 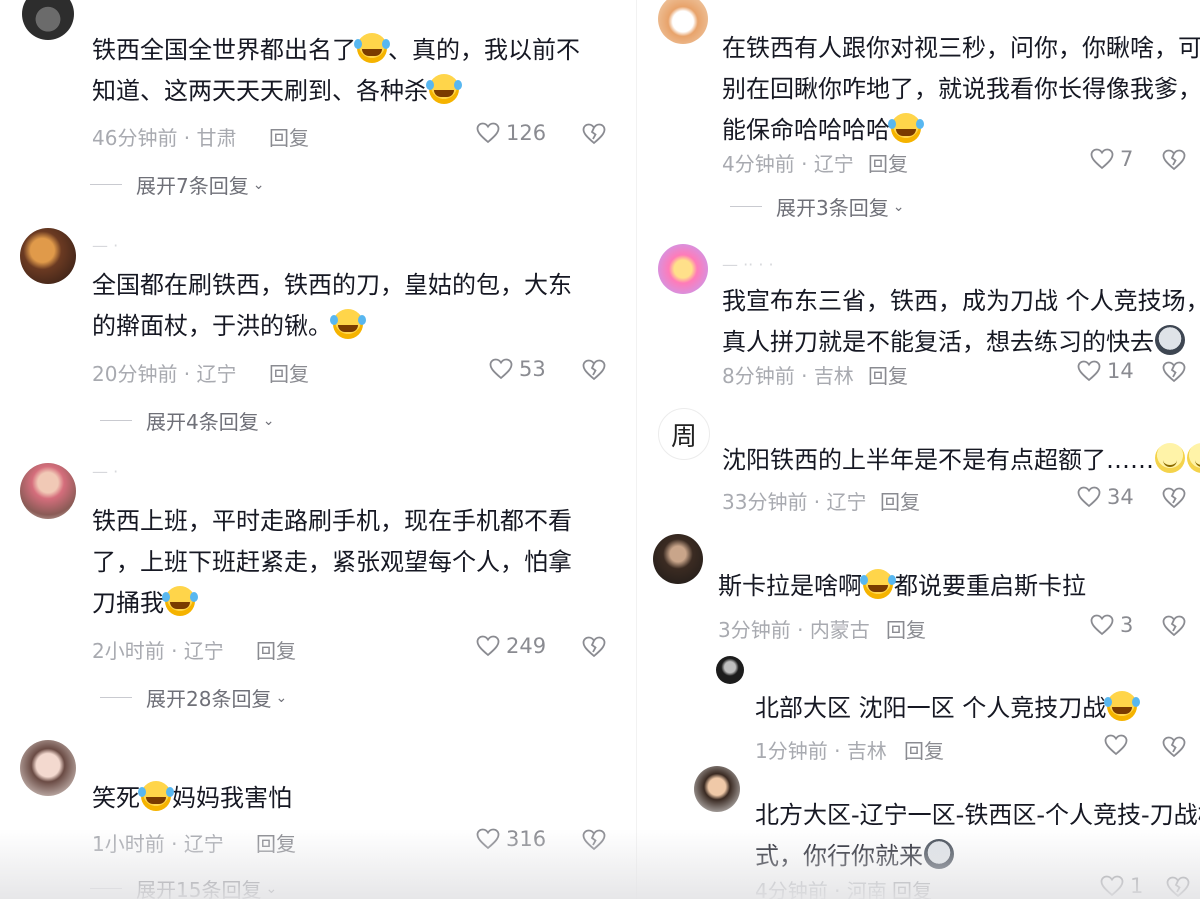 I want to click on like-button: 53, so click(x=517, y=369).